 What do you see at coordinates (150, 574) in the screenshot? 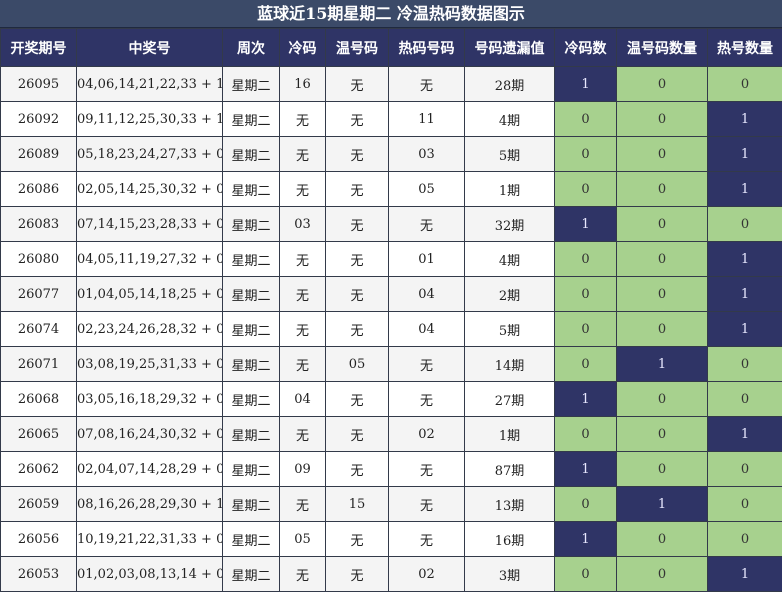
I see `numbers-cell: 01,02,03,08,13,14 + 02` at bounding box center [150, 574].